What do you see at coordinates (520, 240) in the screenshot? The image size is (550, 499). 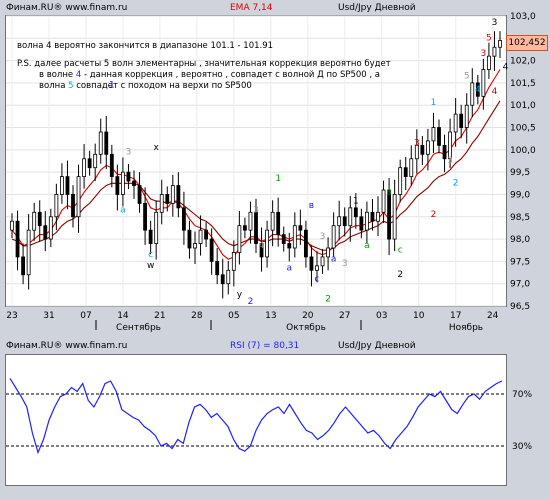 I see `price-y-tick-label: 98,0` at bounding box center [520, 240].